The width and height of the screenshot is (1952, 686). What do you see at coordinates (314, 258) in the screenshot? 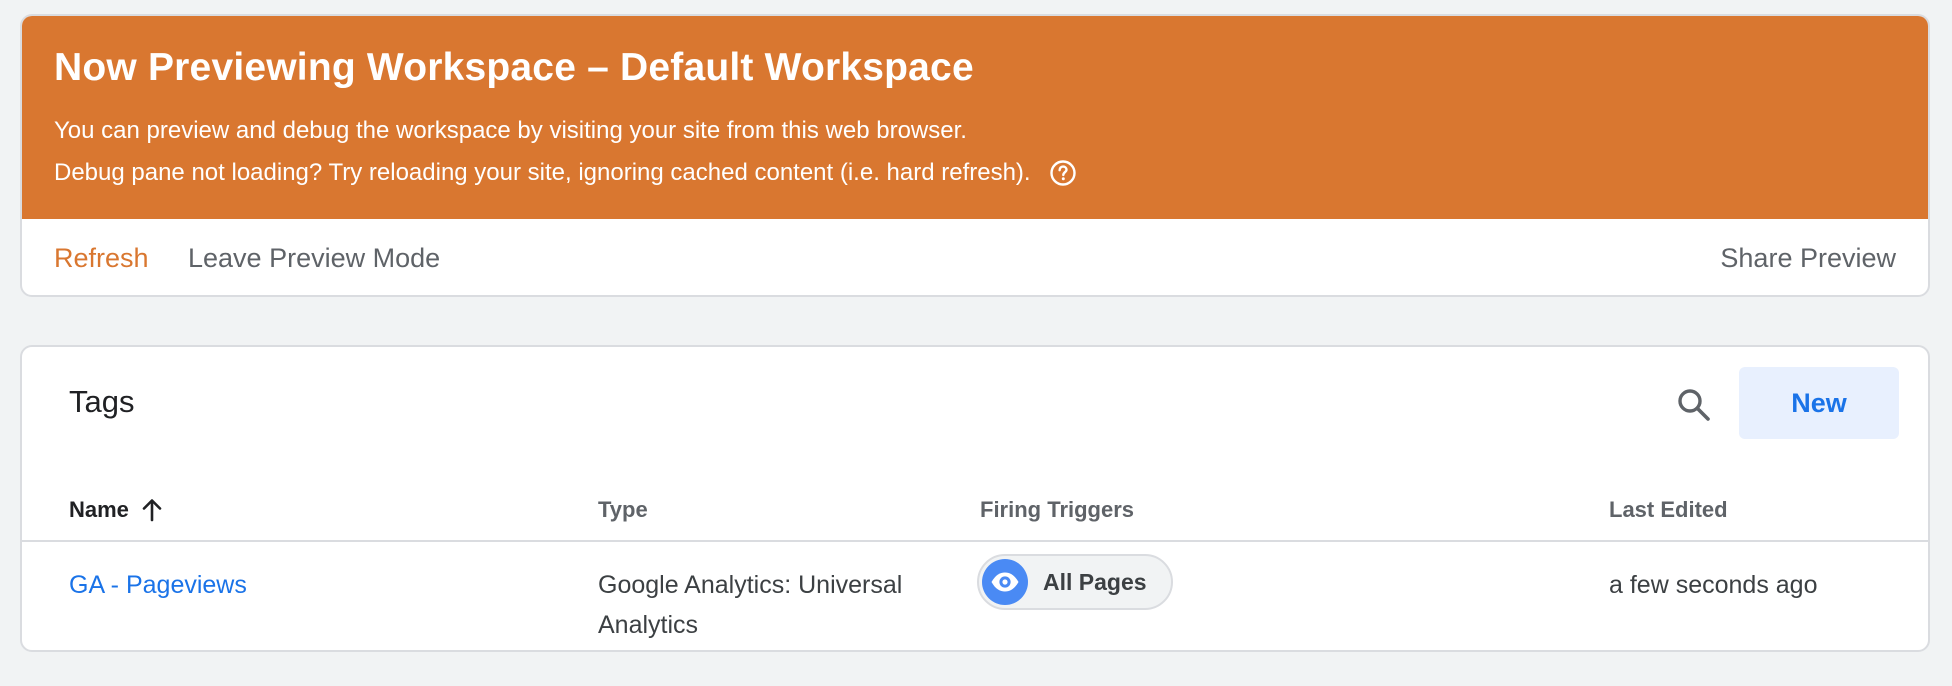
I see `leave-preview-button: Leave Preview Mode` at bounding box center [314, 258].